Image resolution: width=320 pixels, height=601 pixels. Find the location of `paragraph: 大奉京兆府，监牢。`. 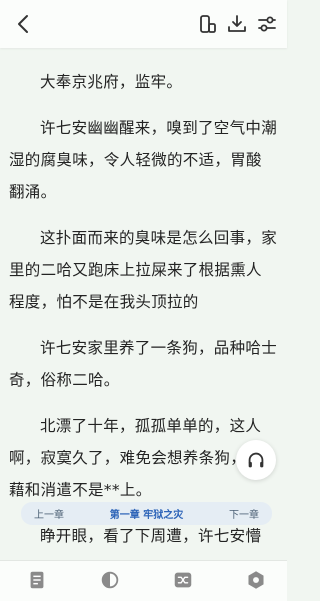

paragraph: 大奉京兆府，监牢。 is located at coordinates (111, 82).